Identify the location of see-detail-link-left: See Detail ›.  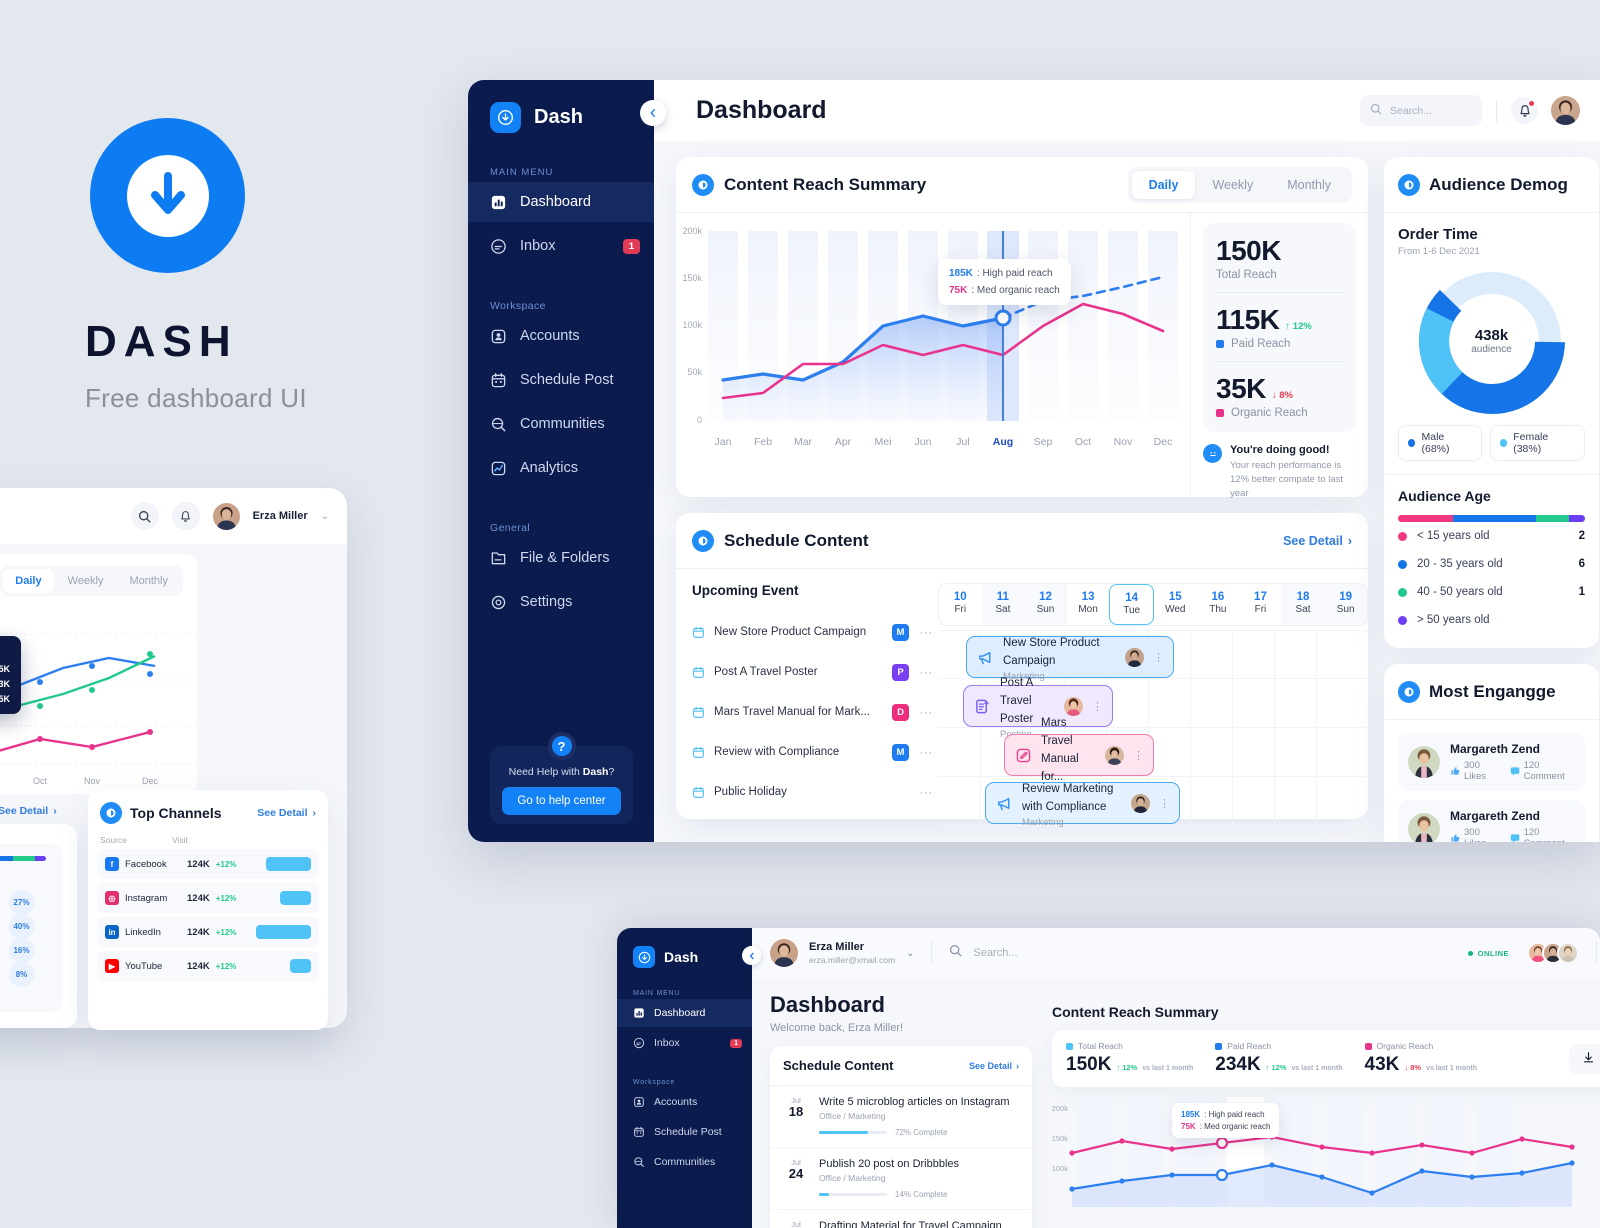
(28, 811).